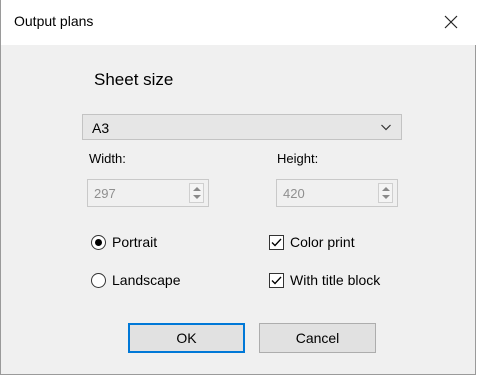  What do you see at coordinates (294, 193) in the screenshot?
I see `height-value: 420` at bounding box center [294, 193].